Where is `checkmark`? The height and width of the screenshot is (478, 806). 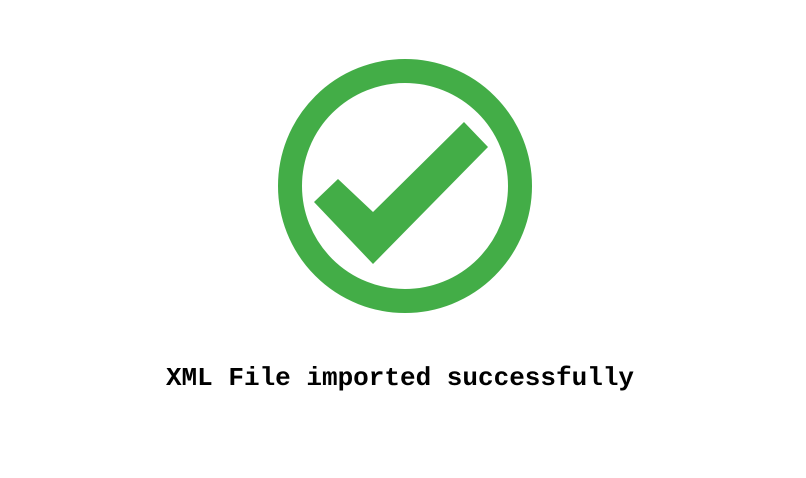
checkmark is located at coordinates (401, 193).